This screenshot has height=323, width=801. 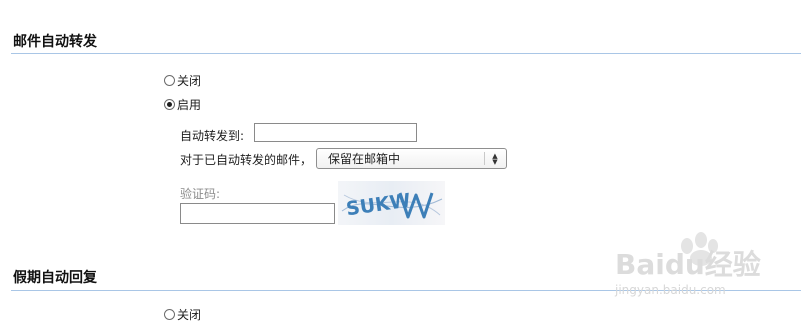 What do you see at coordinates (189, 104) in the screenshot?
I see `forward-on-label: 启用` at bounding box center [189, 104].